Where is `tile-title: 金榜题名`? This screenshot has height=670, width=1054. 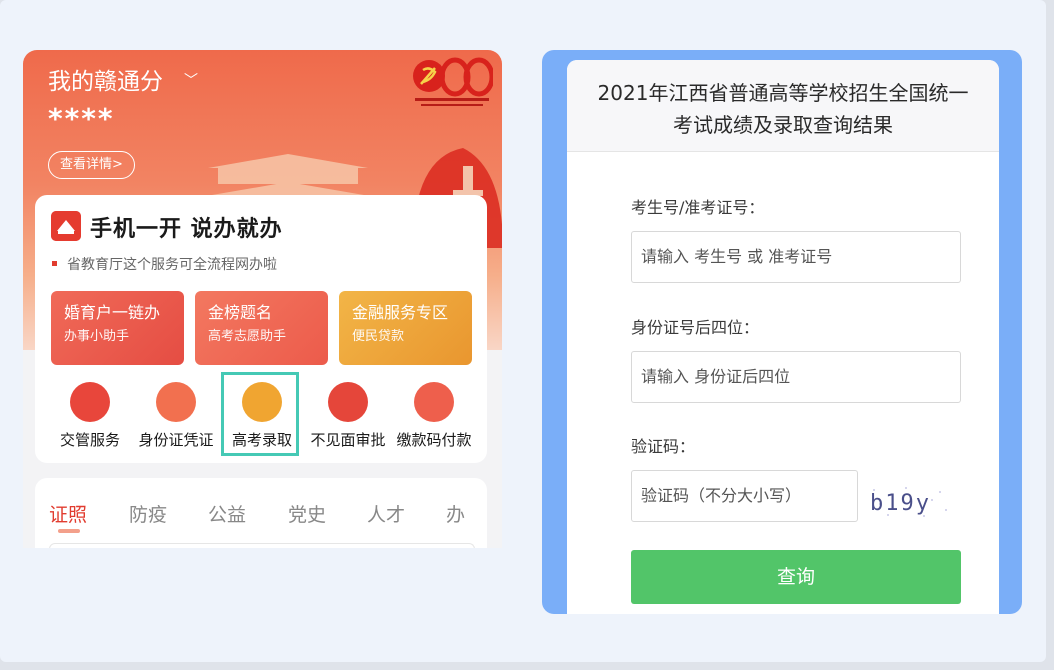
tile-title: 金榜题名 is located at coordinates (240, 312).